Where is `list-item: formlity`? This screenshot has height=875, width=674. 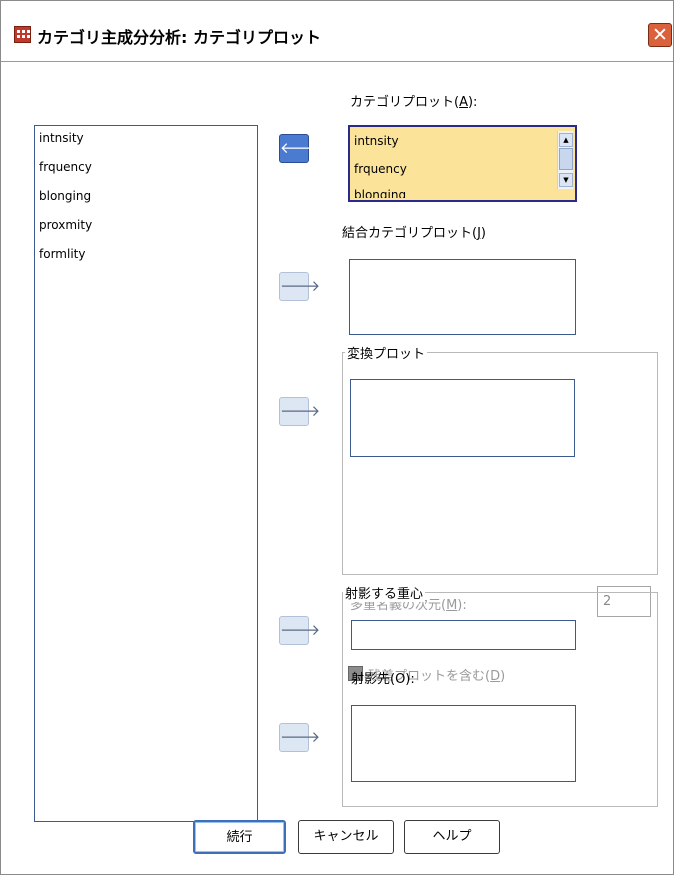
list-item: formlity is located at coordinates (62, 254).